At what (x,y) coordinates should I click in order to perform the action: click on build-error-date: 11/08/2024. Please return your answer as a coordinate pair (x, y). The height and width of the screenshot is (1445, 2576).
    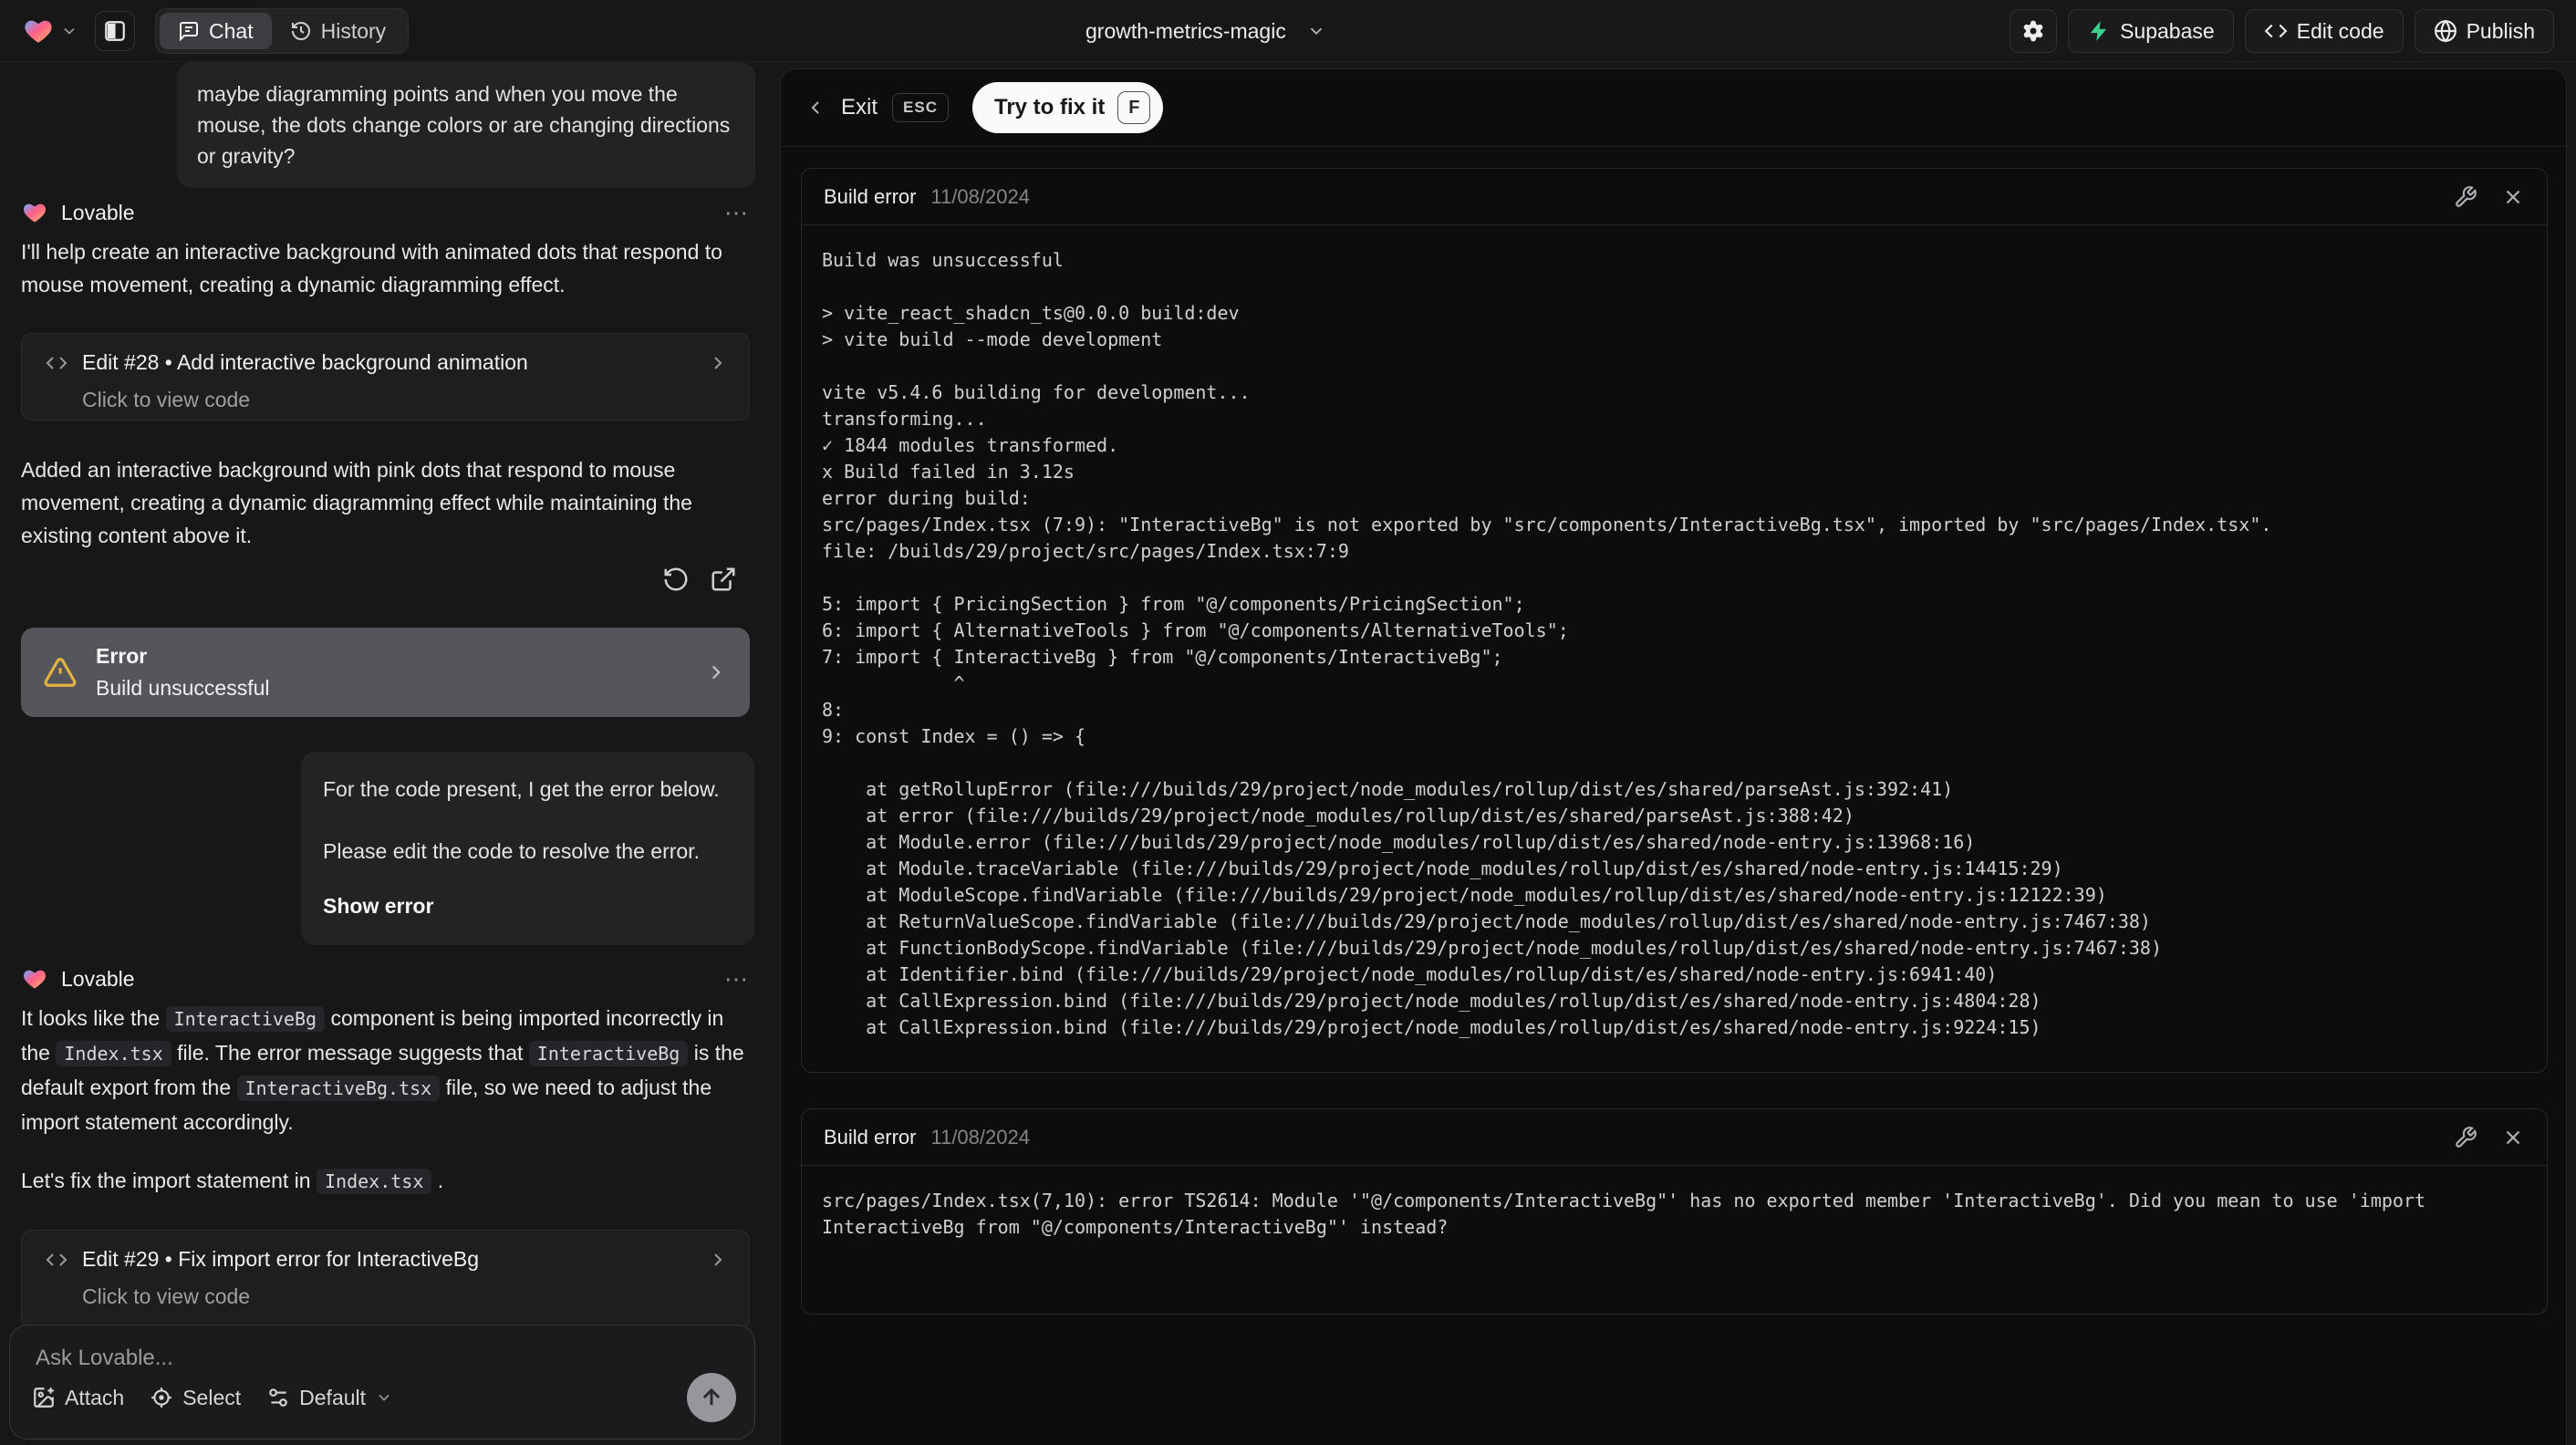
    Looking at the image, I should click on (980, 196).